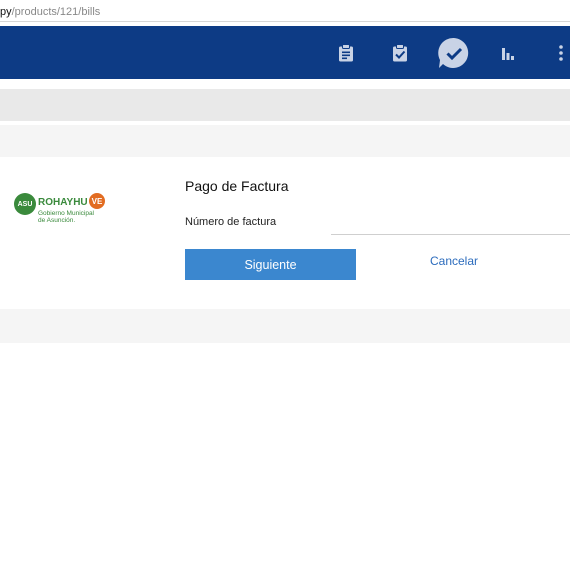  Describe the element at coordinates (57, 220) in the screenshot. I see `logo-subtitle-line2: de Asunción.` at that location.